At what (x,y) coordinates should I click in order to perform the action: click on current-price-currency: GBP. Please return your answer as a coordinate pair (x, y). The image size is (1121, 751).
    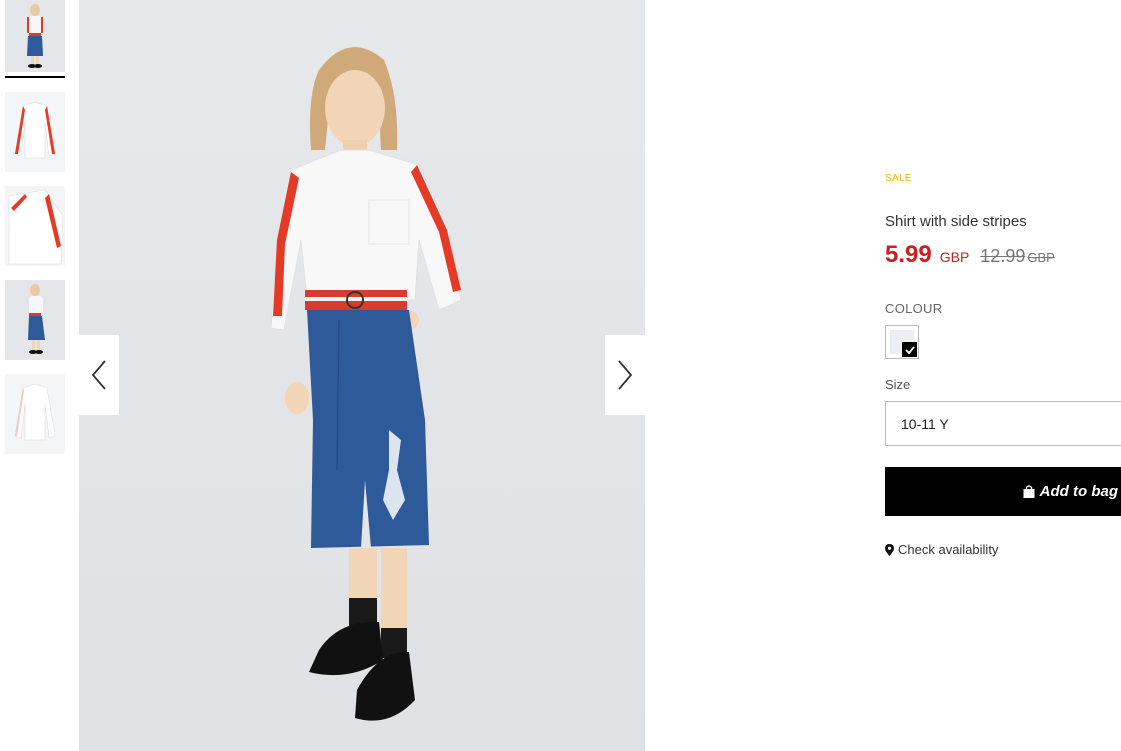
    Looking at the image, I should click on (954, 257).